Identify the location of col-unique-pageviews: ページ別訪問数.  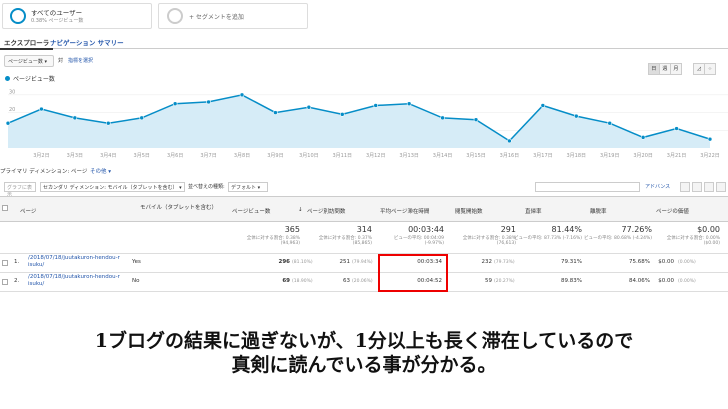
(326, 211).